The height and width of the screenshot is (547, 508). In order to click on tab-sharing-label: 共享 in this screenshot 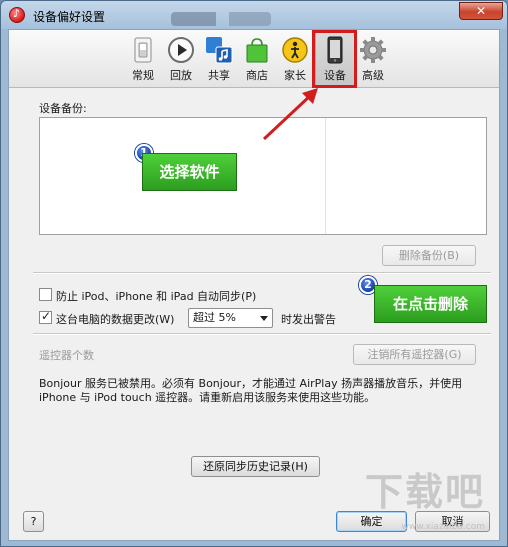, I will do `click(219, 75)`.